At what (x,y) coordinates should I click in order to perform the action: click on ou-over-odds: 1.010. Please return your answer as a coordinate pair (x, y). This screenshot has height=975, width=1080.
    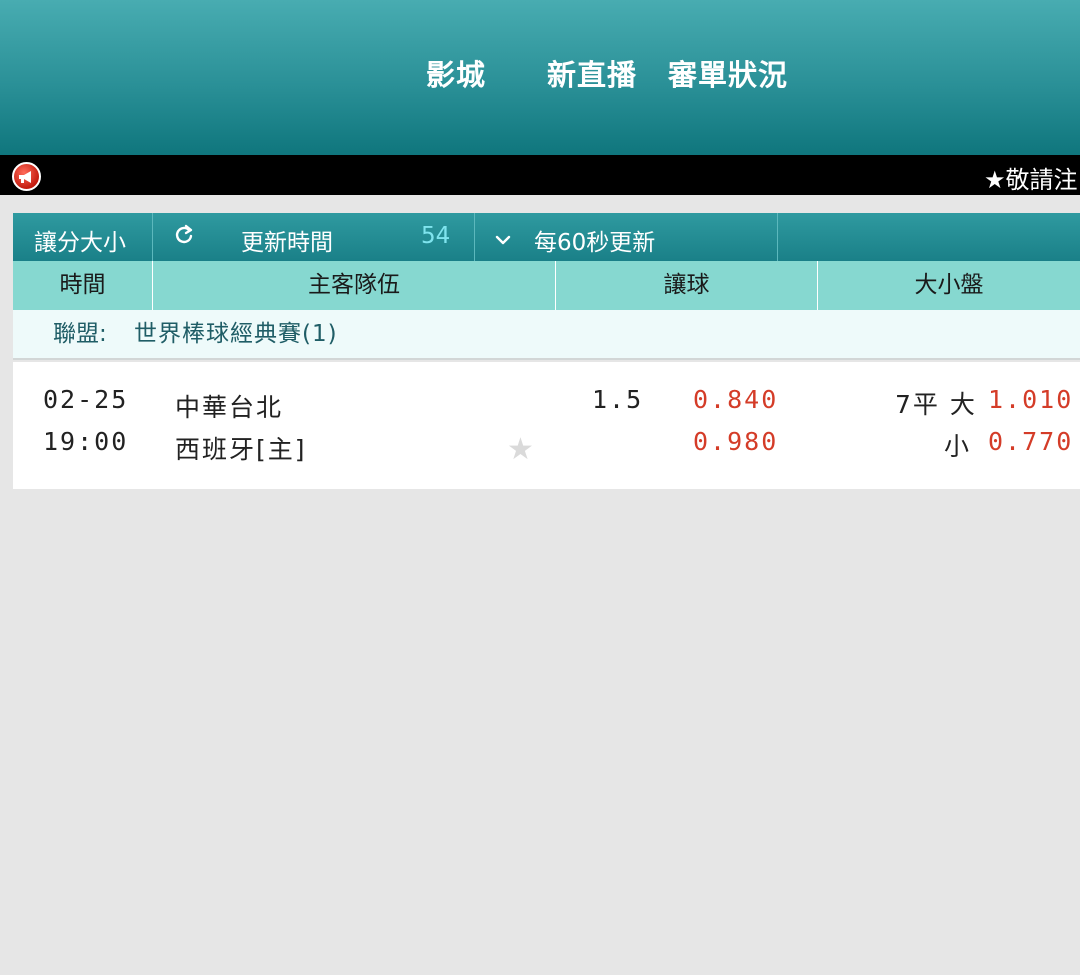
    Looking at the image, I should click on (1030, 399).